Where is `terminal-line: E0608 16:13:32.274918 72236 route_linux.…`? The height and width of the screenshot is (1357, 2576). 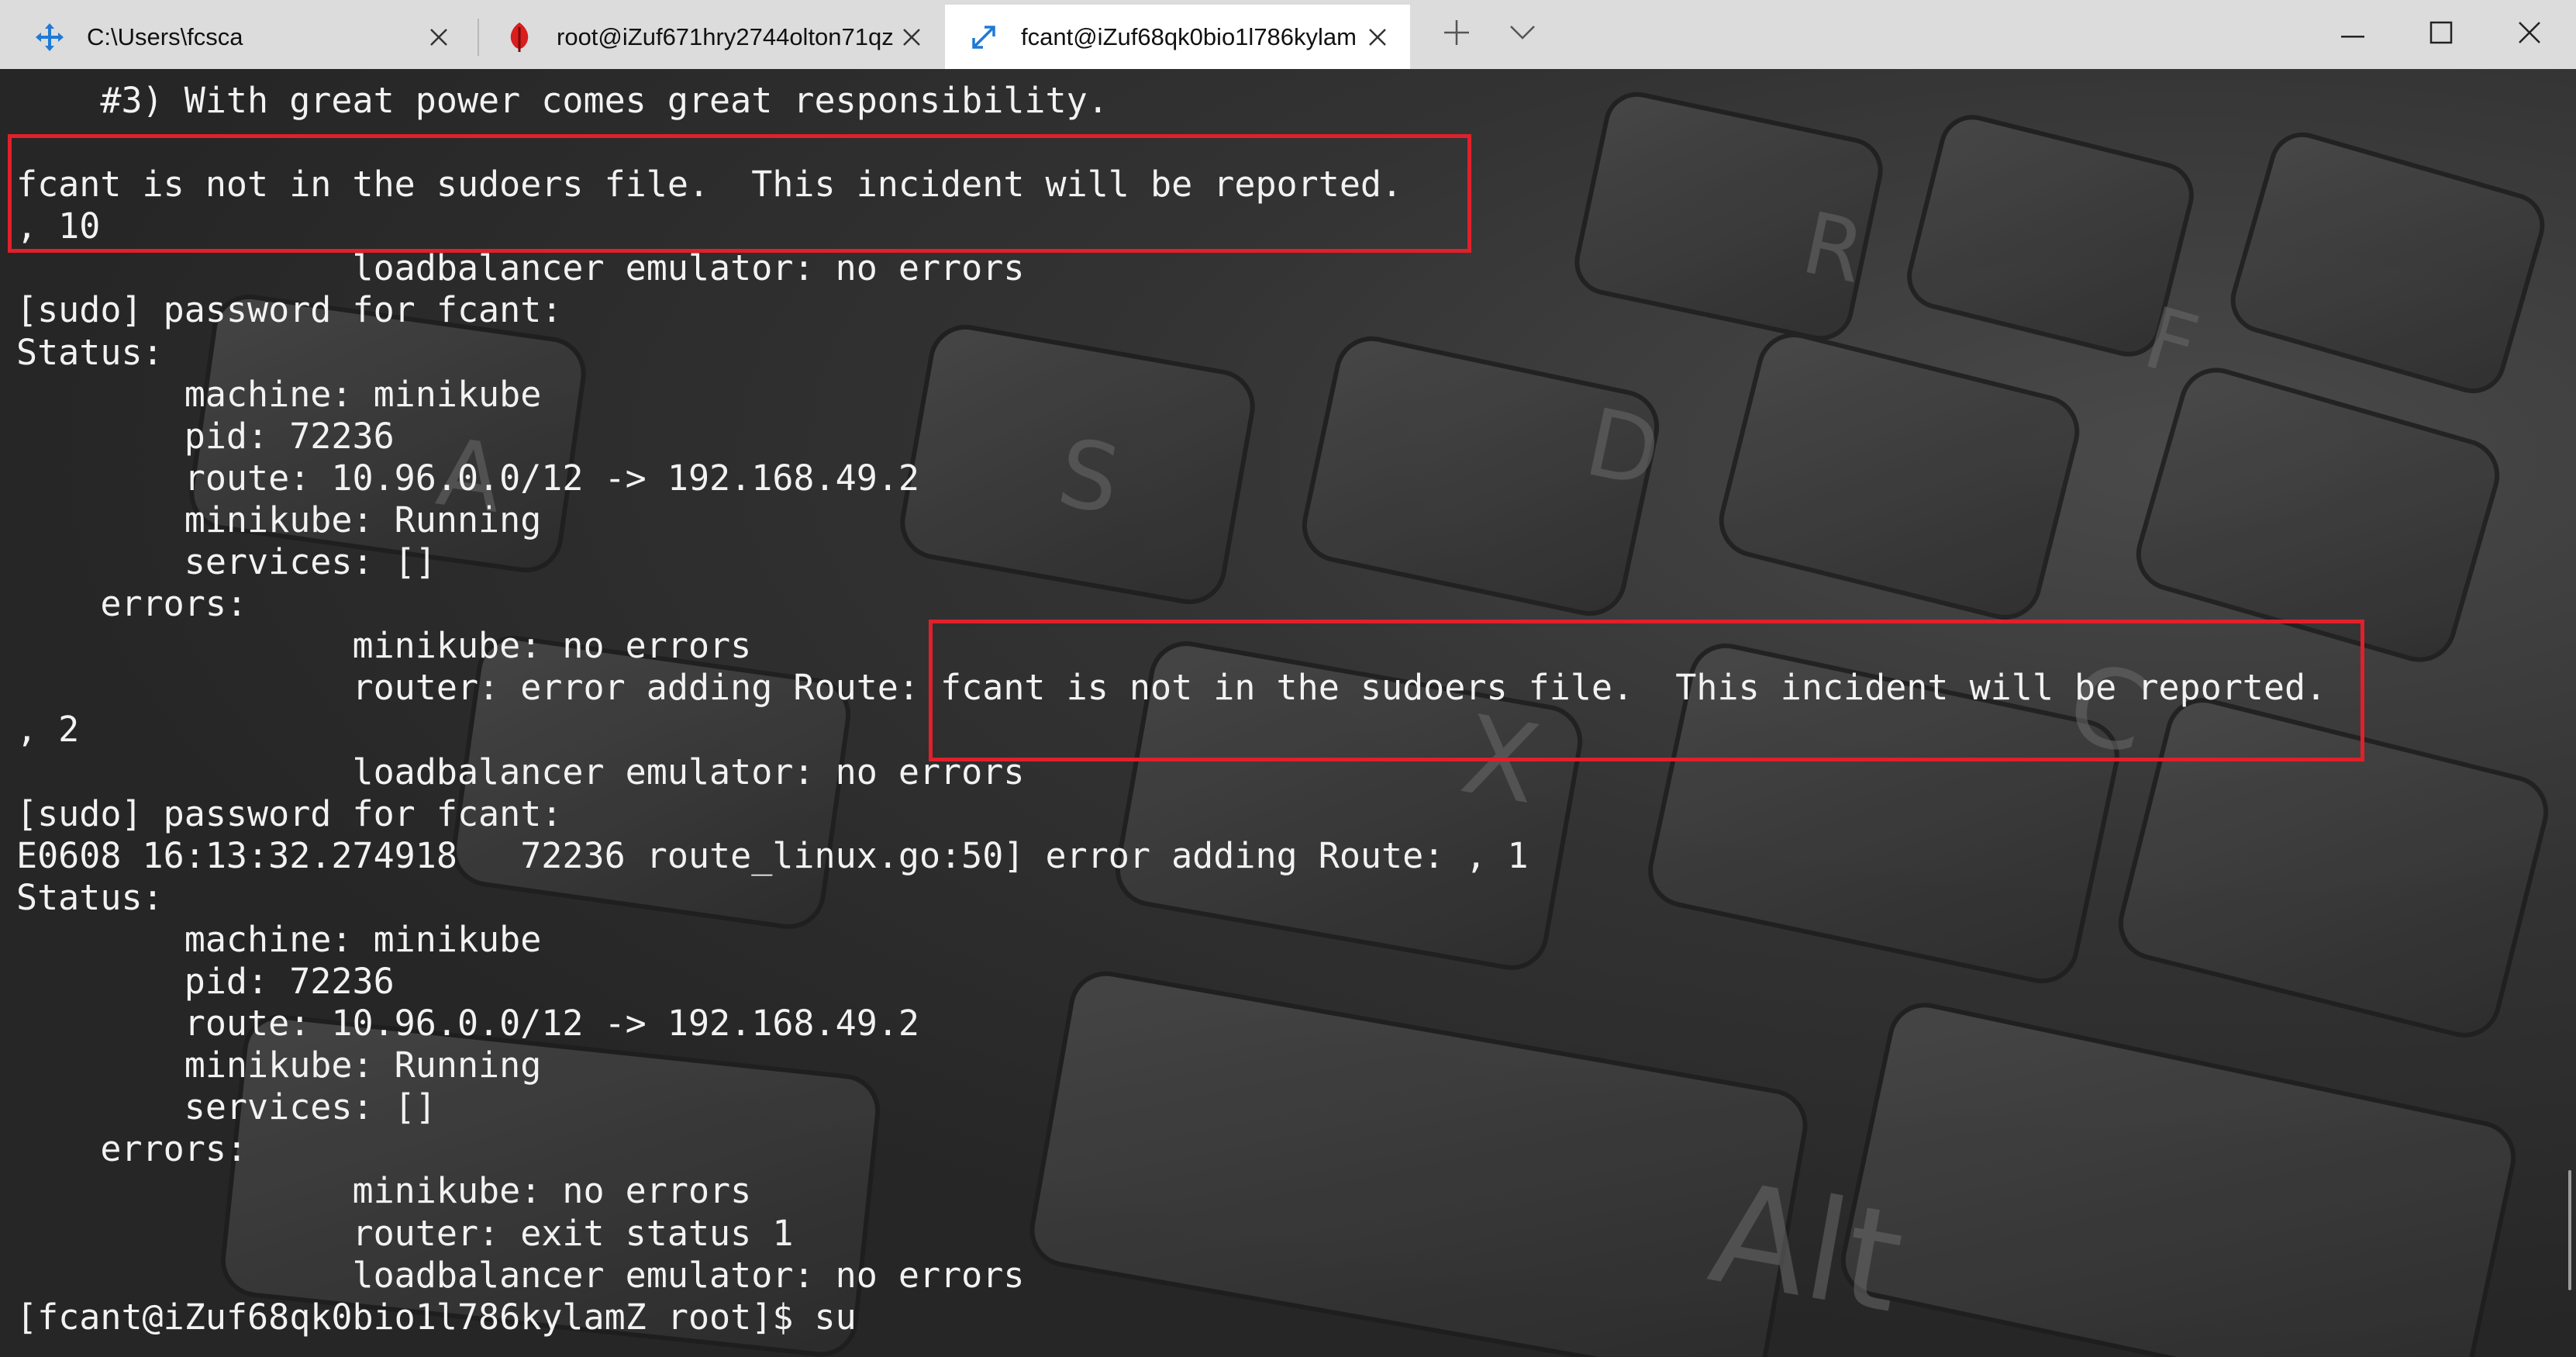
terminal-line: E0608 16:13:32.274918 72236 route_linux.… is located at coordinates (772, 855).